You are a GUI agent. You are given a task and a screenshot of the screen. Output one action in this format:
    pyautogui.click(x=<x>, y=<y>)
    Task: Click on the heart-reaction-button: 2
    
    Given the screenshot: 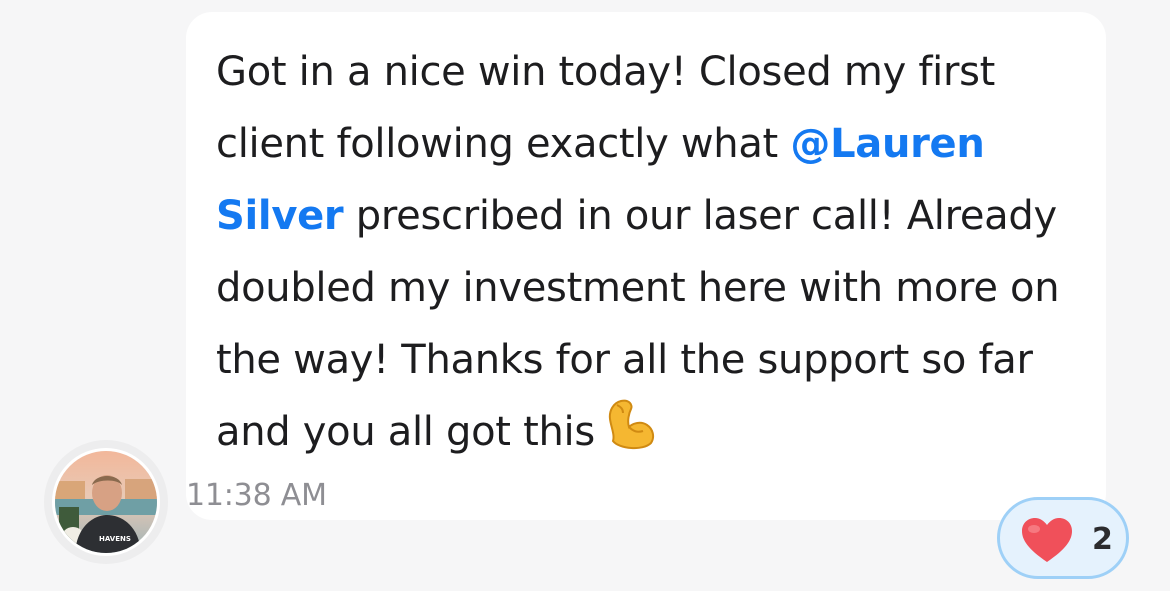 What is the action you would take?
    pyautogui.click(x=1063, y=538)
    